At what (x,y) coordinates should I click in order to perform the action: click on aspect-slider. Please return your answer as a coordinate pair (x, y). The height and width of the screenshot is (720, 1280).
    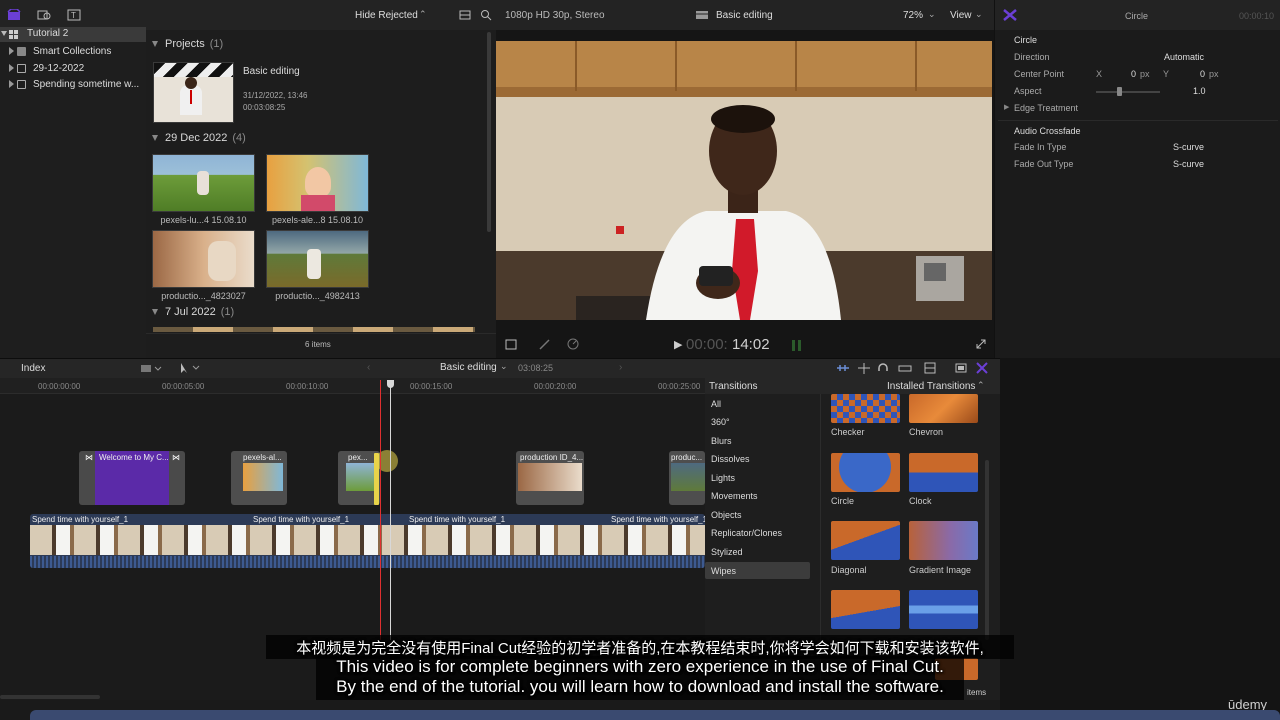
    Looking at the image, I should click on (1128, 92).